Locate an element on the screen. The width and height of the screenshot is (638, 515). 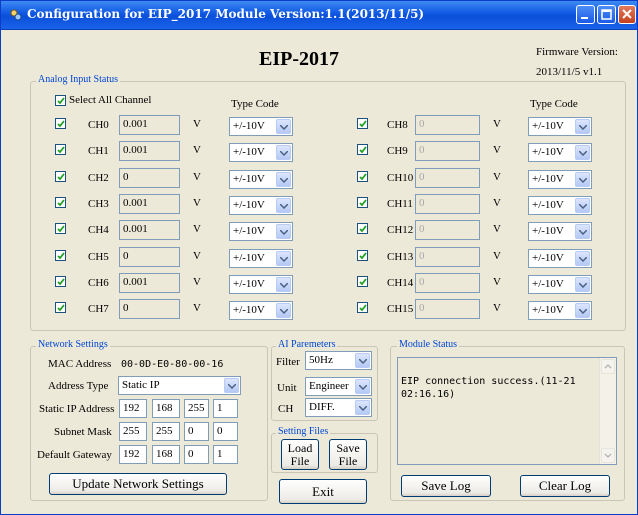
static-ip-octet-3: 255 is located at coordinates (196, 408).